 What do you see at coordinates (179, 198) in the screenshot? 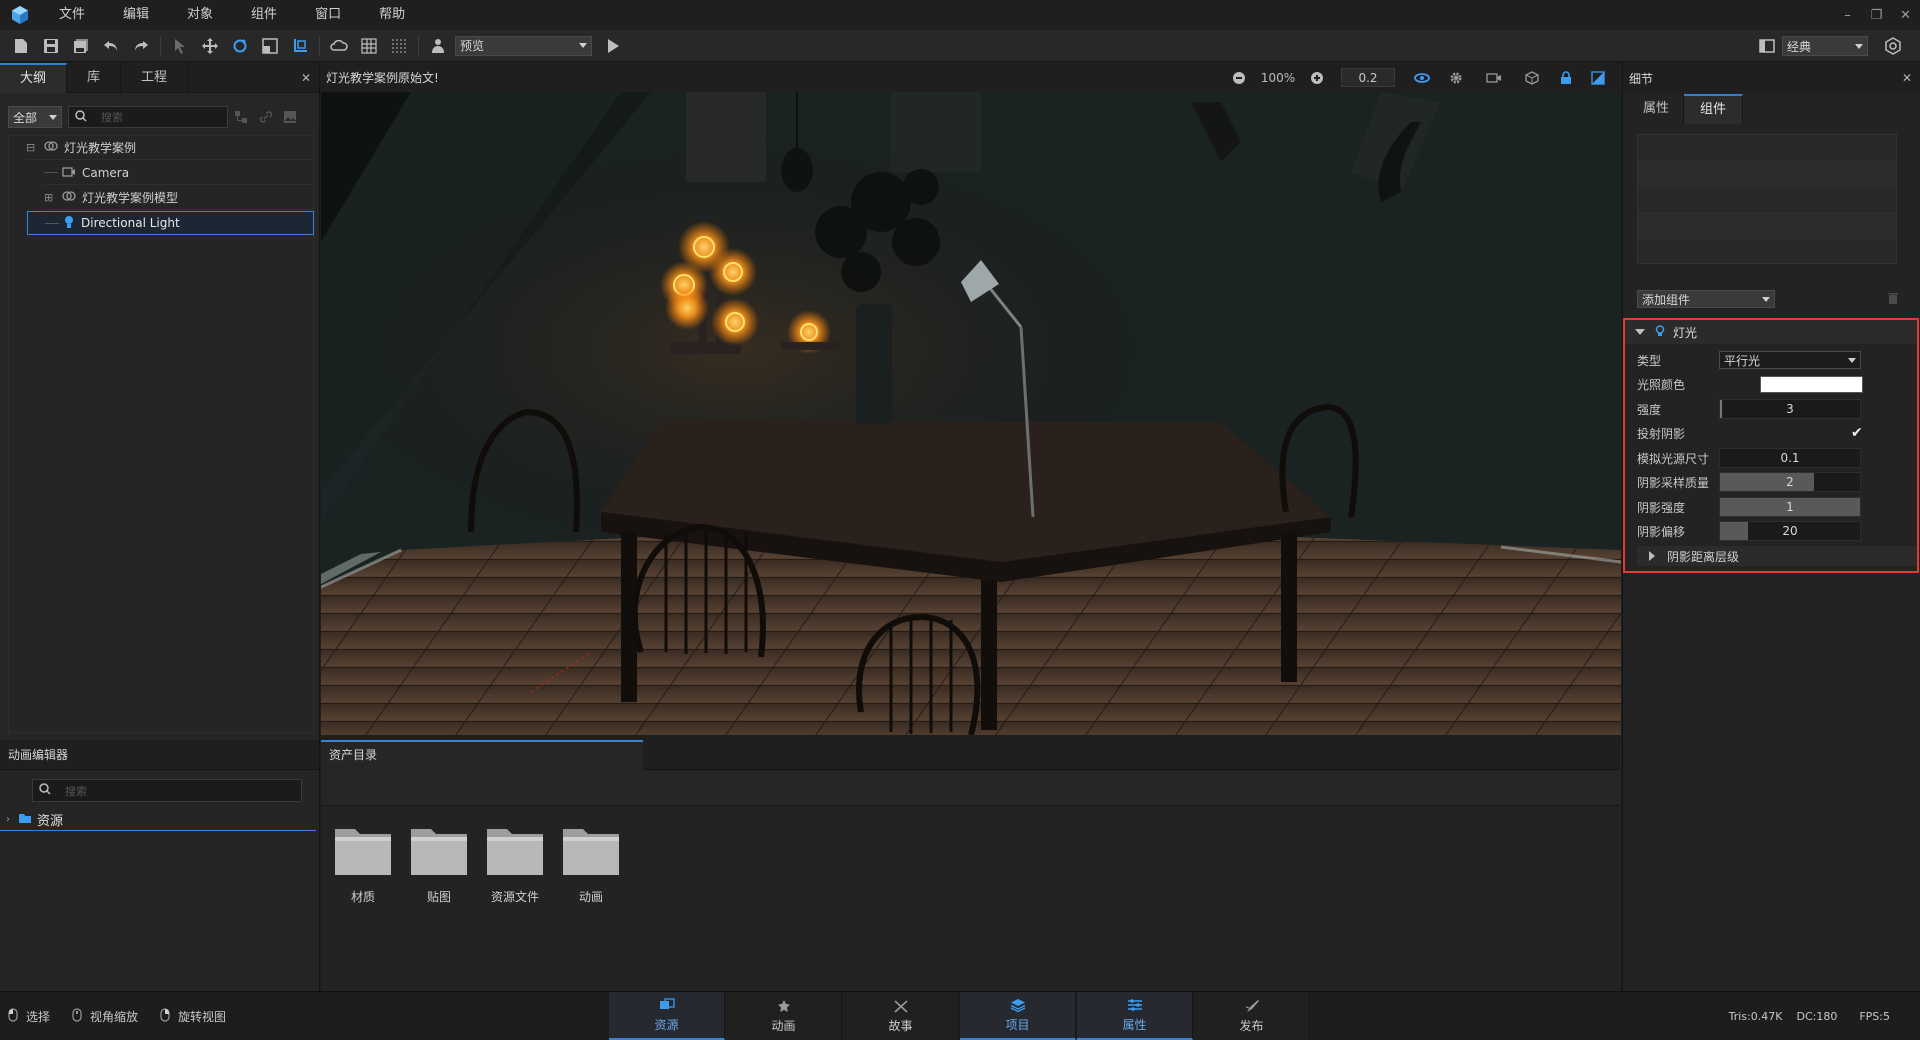
I see `tree-row: ⊞ 灯光教学案例模型` at bounding box center [179, 198].